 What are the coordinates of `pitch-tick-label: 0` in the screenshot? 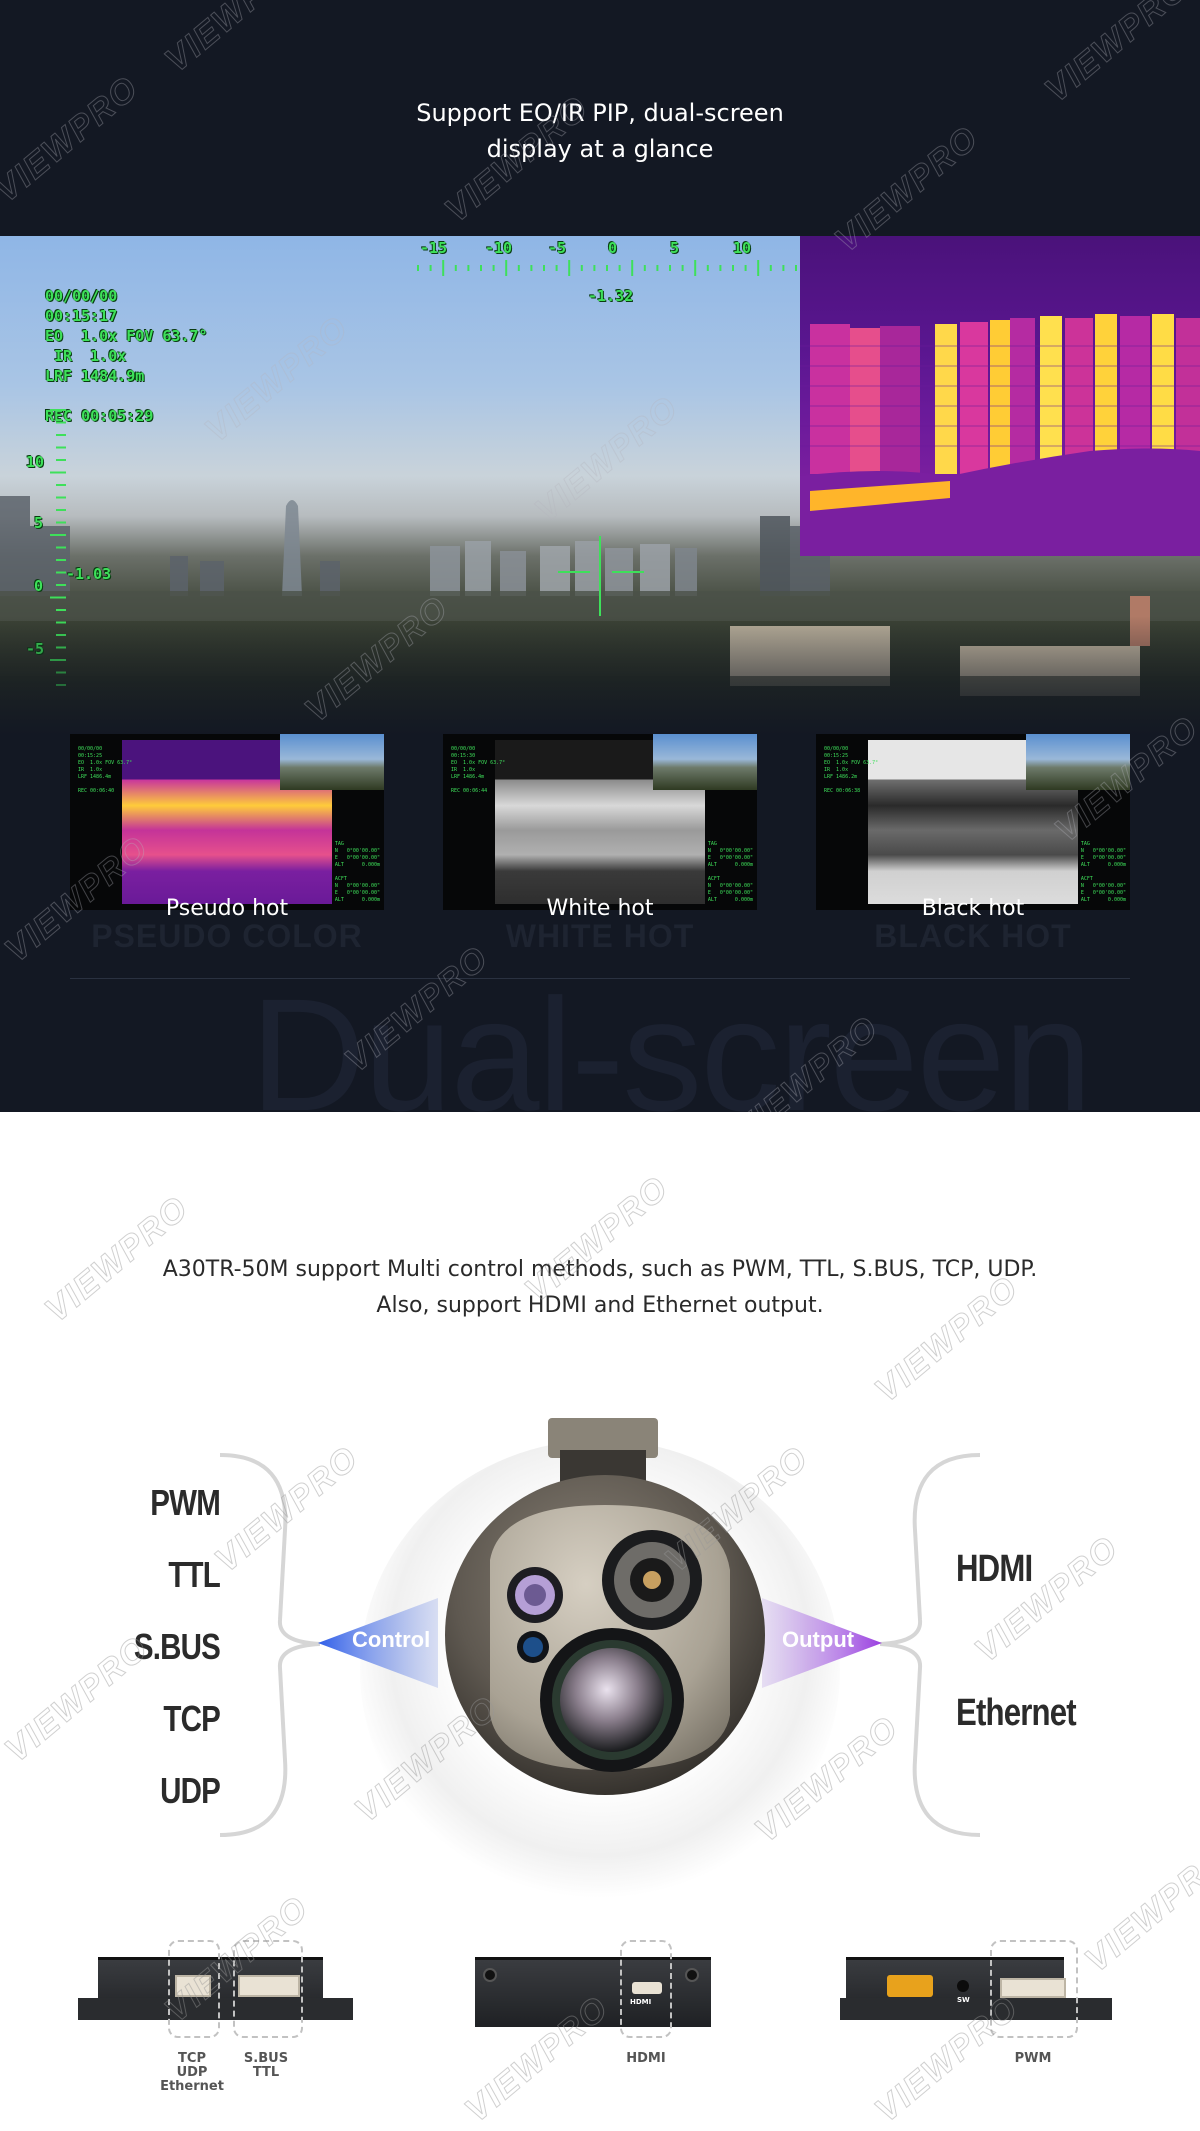 It's located at (39, 586).